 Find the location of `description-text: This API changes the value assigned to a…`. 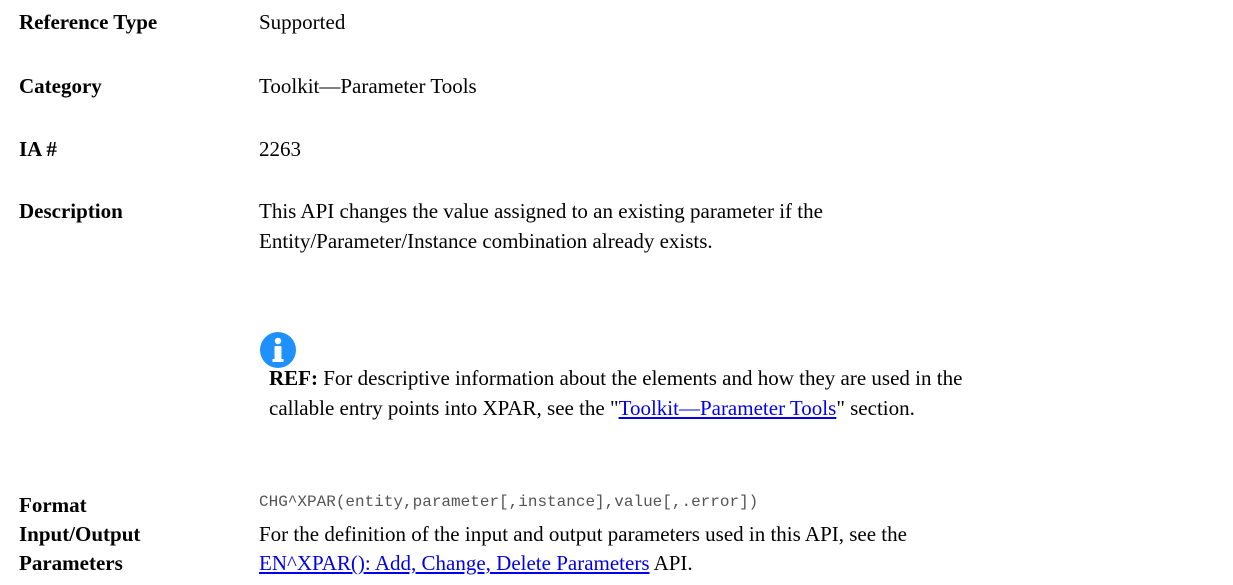

description-text: This API changes the value assigned to a… is located at coordinates (541, 226).